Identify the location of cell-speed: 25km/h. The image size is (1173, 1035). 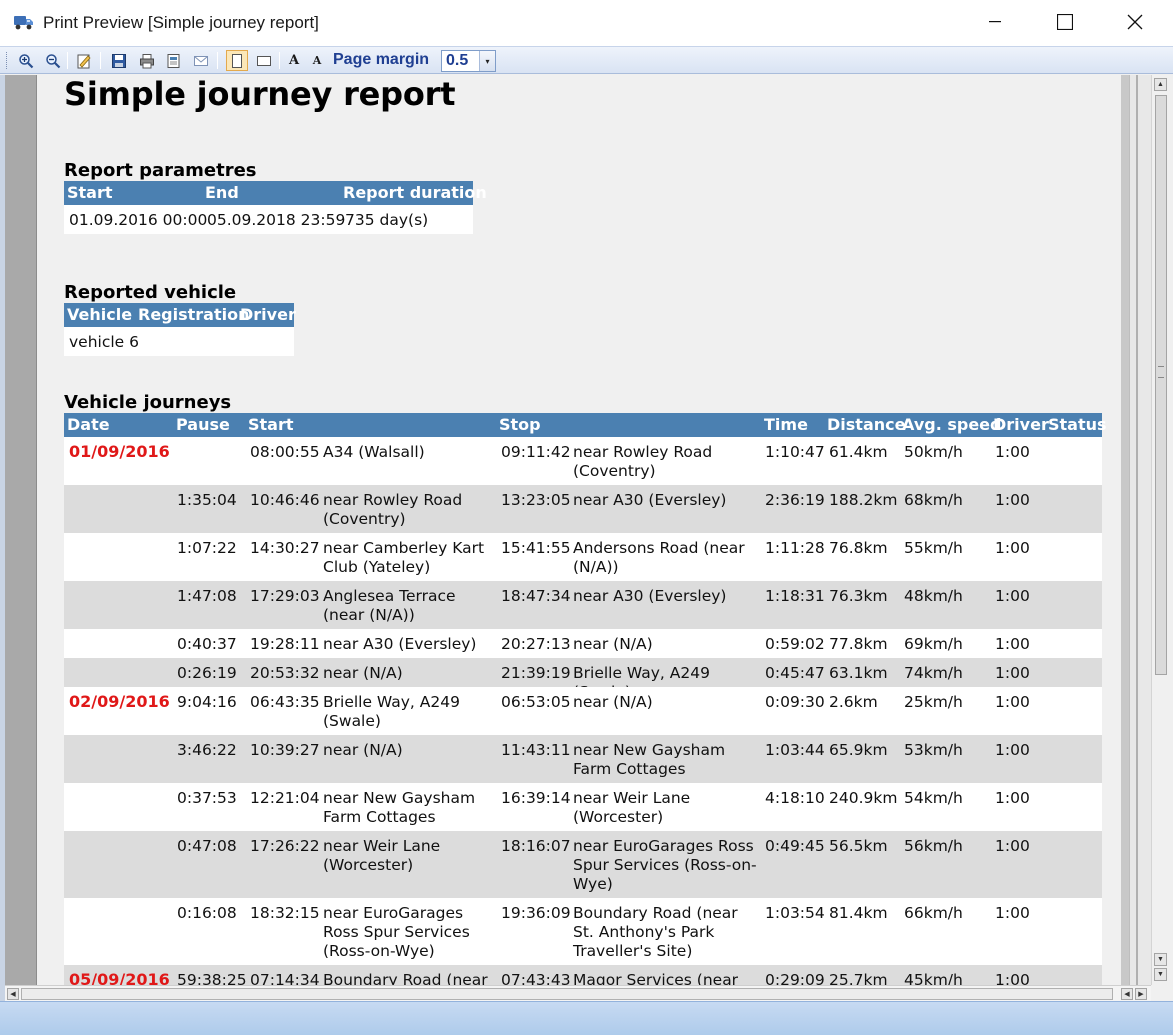
(933, 702).